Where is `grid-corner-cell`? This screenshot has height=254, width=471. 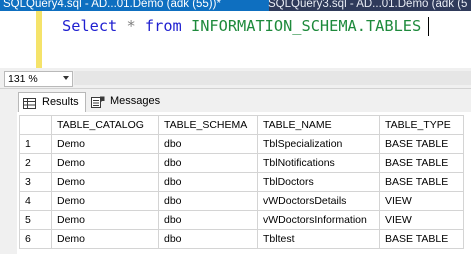 grid-corner-cell is located at coordinates (35, 125).